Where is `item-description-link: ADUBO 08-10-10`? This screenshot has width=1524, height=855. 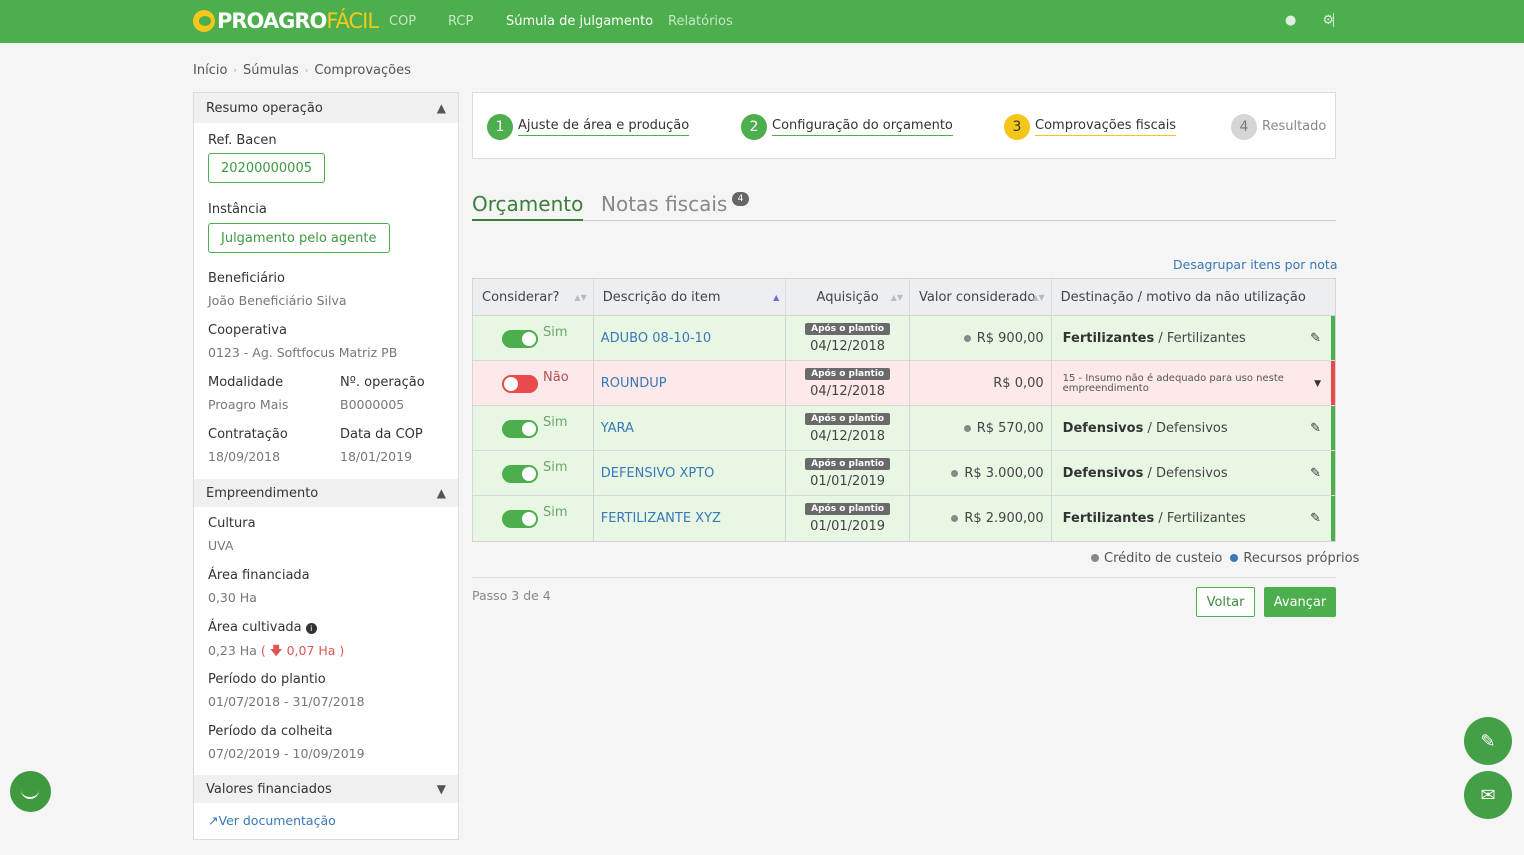
item-description-link: ADUBO 08-10-10 is located at coordinates (652, 338).